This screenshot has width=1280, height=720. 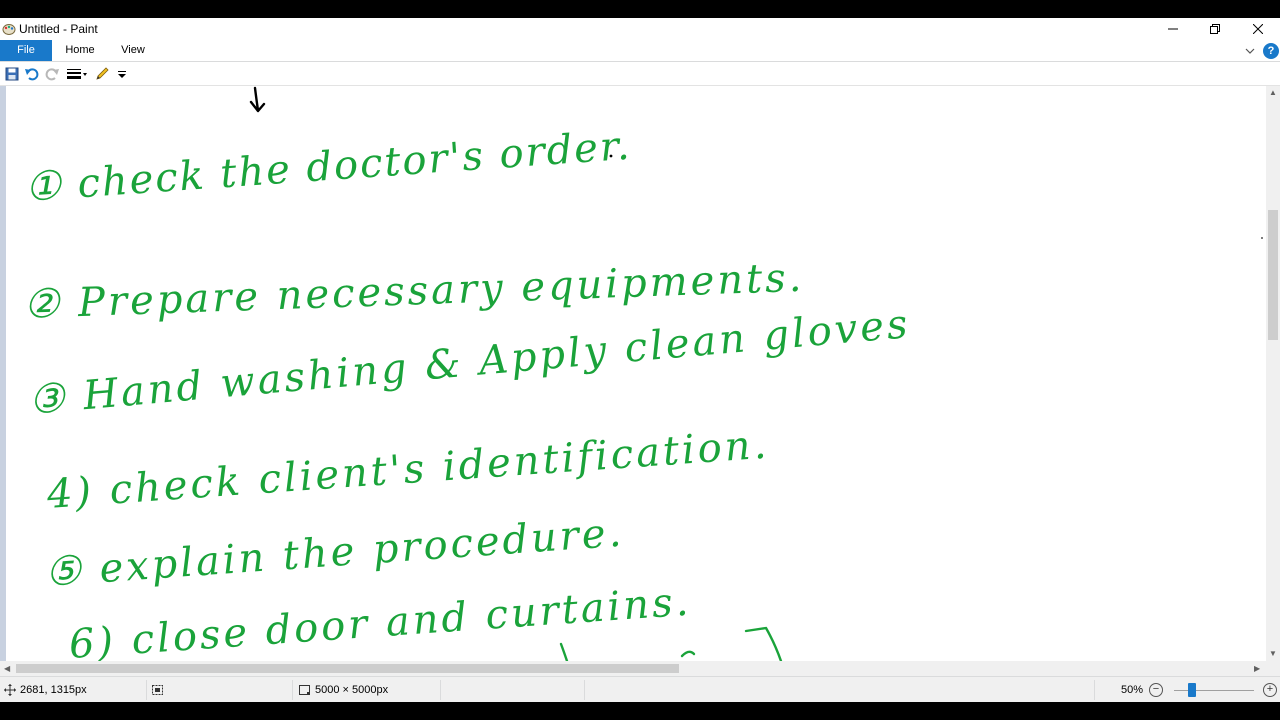 I want to click on cursor-position: 2681, 1315px, so click(x=53, y=690).